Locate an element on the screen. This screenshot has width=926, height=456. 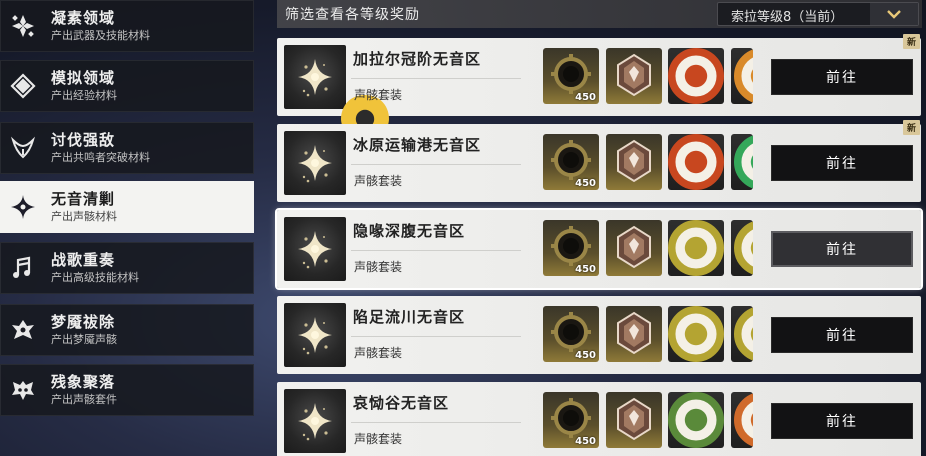
sidebar-item-nightmare: 梦魇祓除 产出梦魇声骸 is located at coordinates (127, 330).